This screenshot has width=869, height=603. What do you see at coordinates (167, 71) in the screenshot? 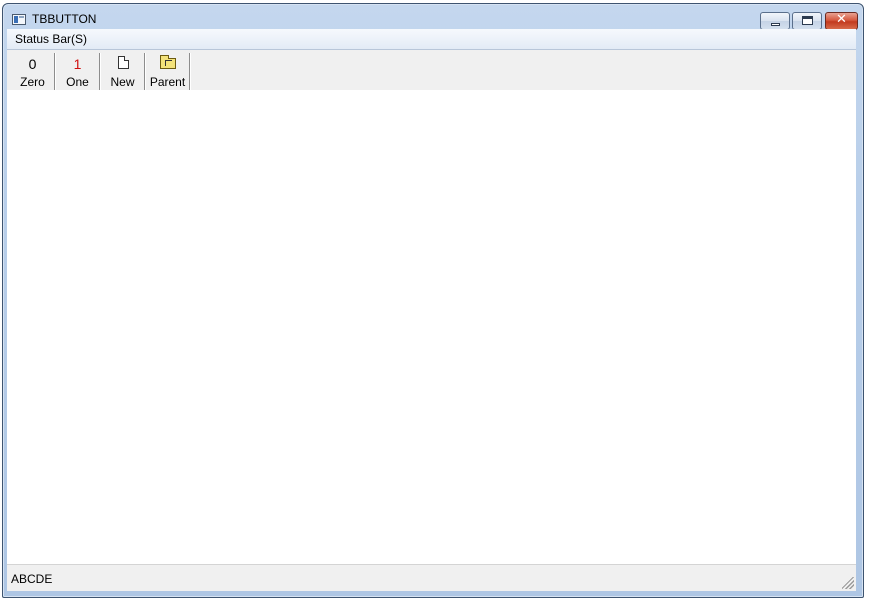
I see `toolbar-button-parent: Parent` at bounding box center [167, 71].